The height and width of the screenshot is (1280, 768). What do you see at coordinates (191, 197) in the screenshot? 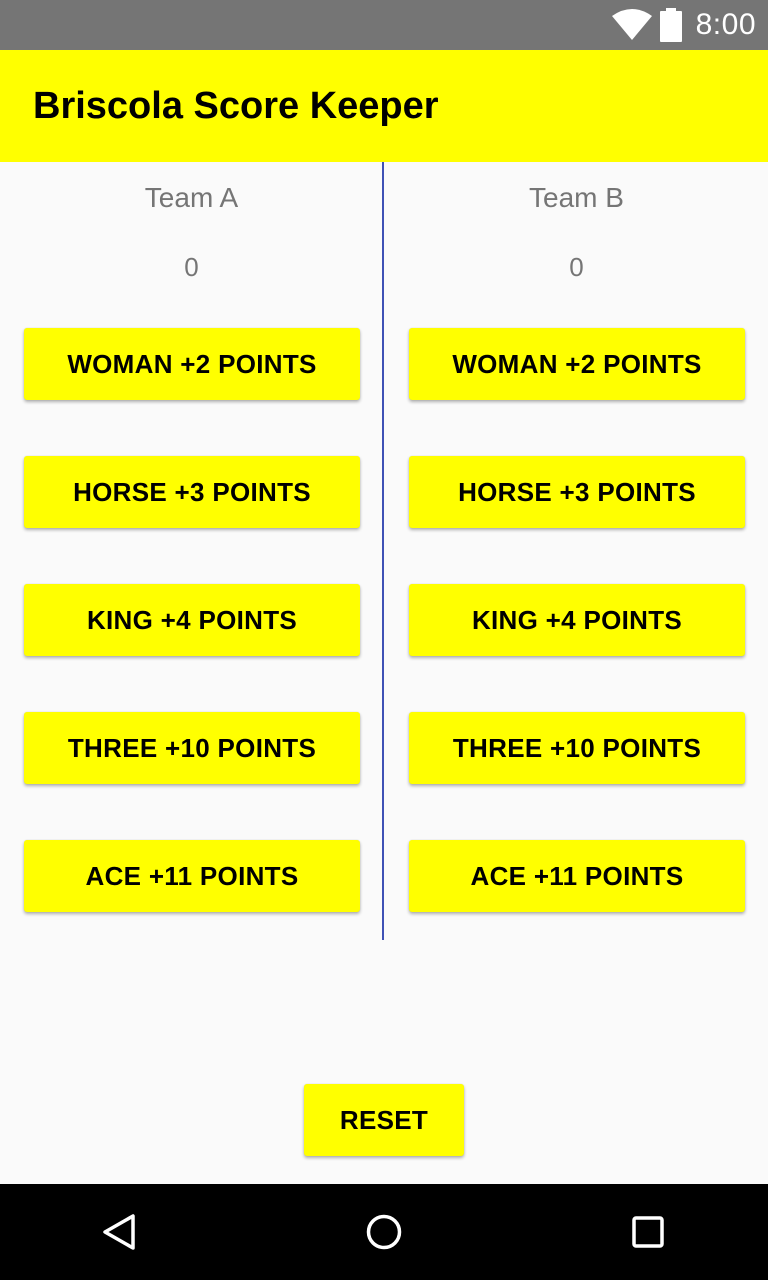
I see `team-a-name: Team A` at bounding box center [191, 197].